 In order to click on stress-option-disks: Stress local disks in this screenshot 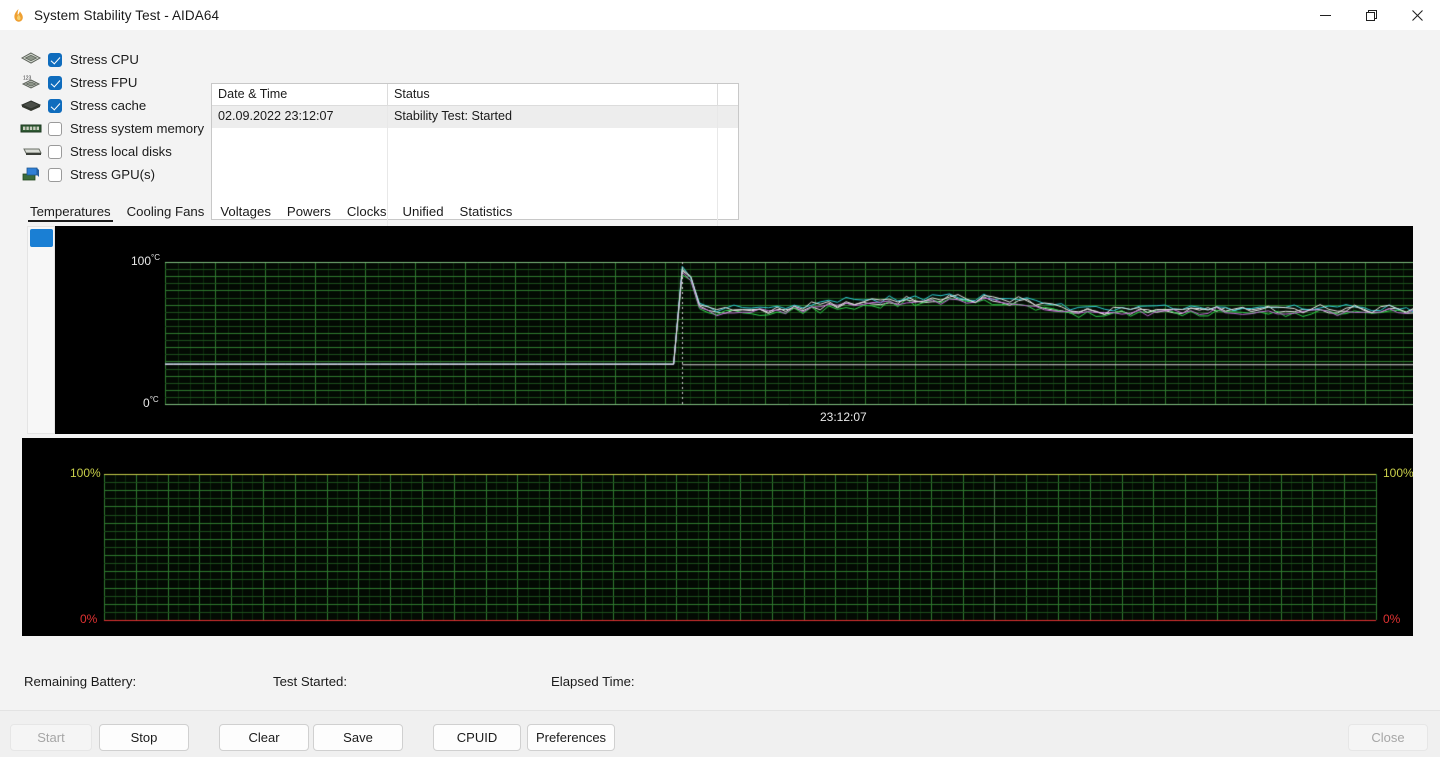, I will do `click(115, 151)`.